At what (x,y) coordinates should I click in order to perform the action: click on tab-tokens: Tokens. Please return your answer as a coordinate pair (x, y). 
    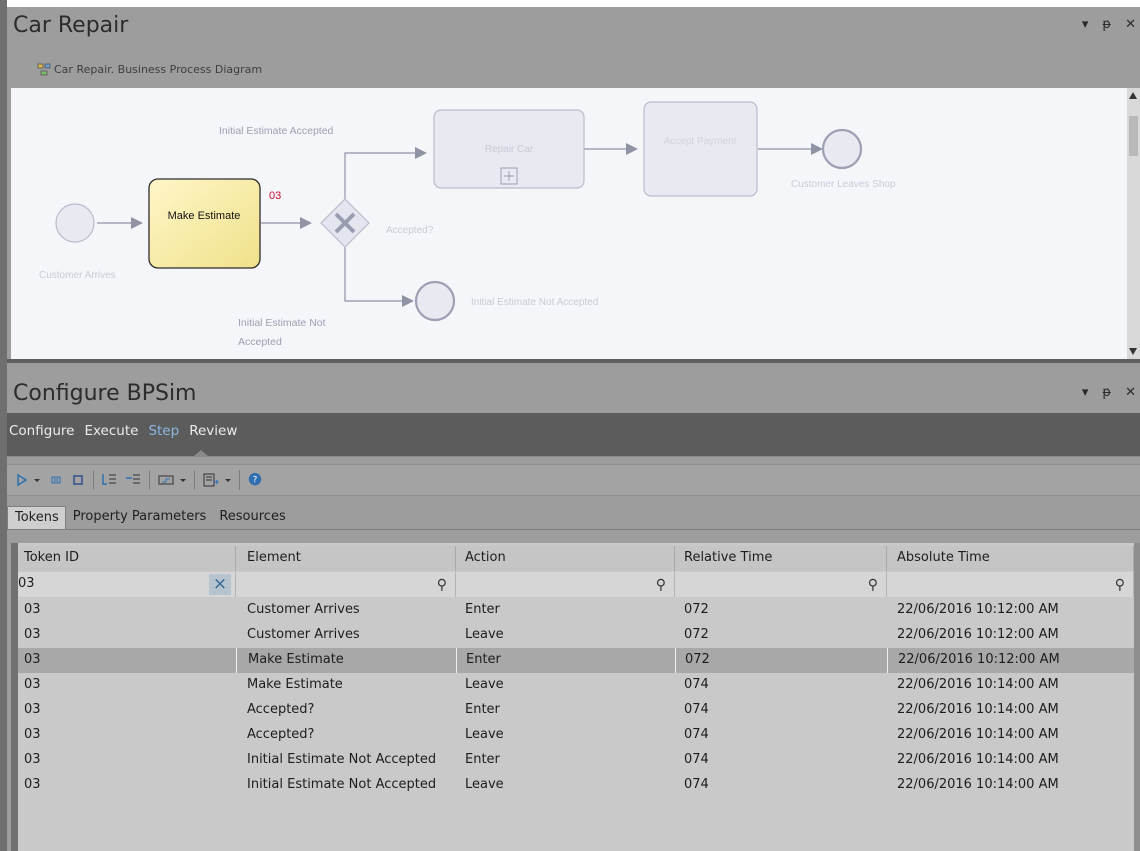
    Looking at the image, I should click on (36, 518).